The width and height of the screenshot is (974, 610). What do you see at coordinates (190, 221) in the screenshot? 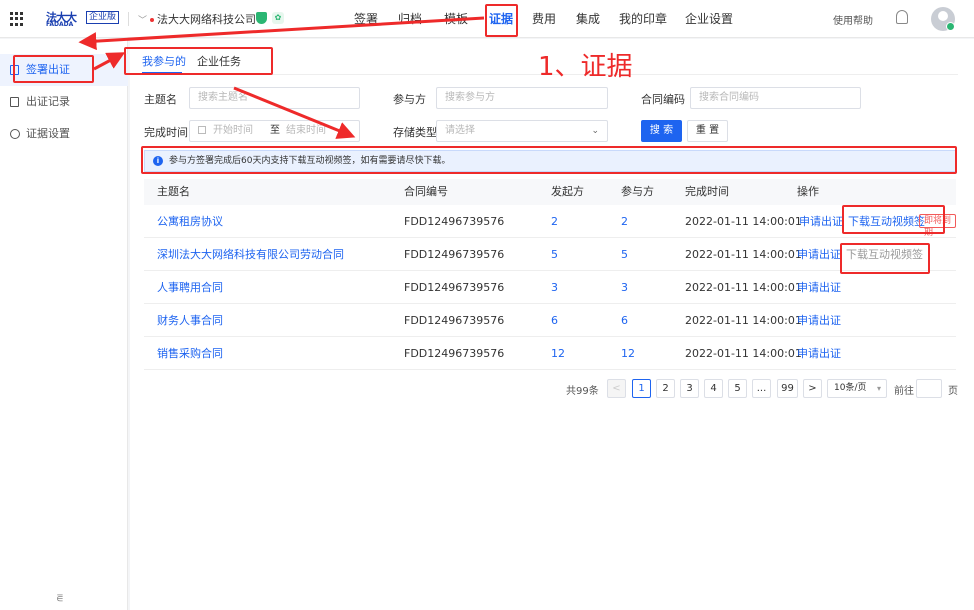
I see `row-subject: 公寓租房协议` at bounding box center [190, 221].